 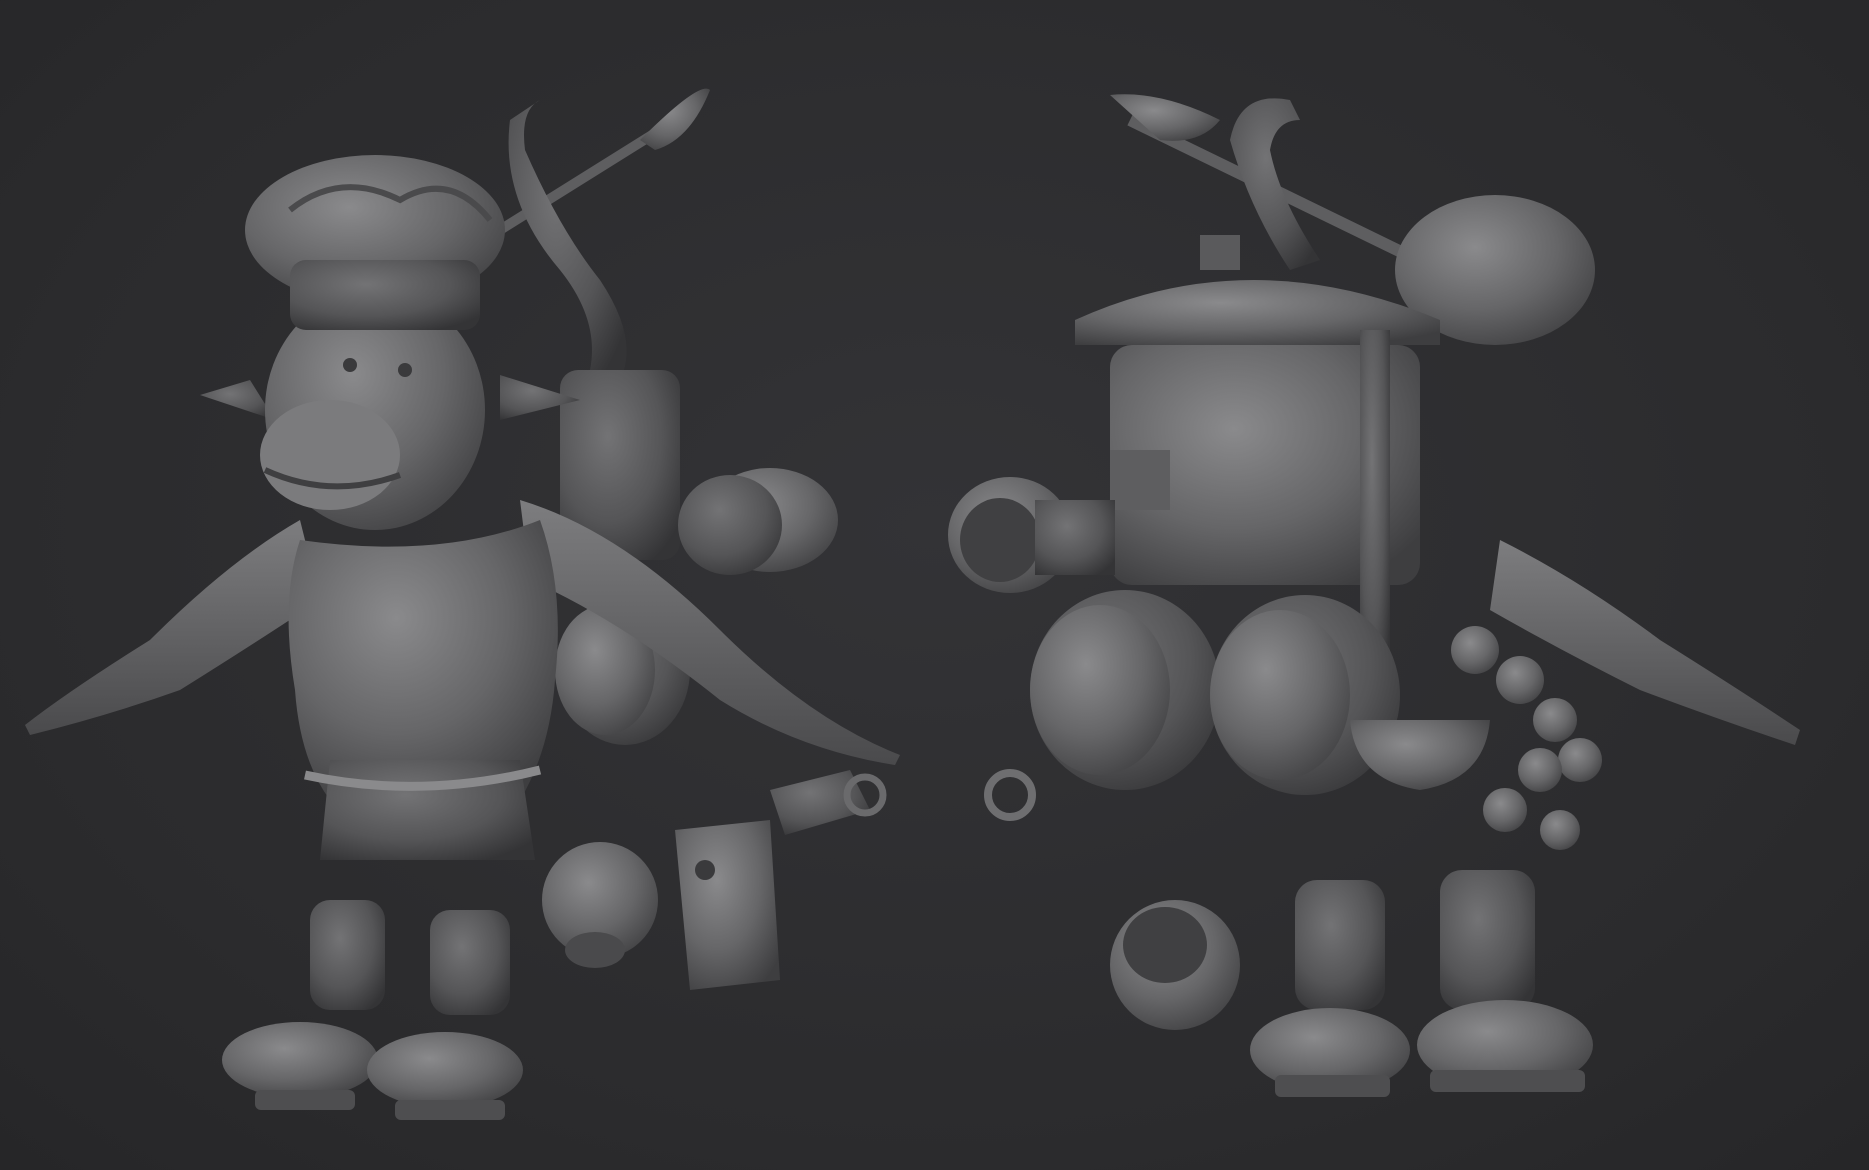 What do you see at coordinates (1275, 184) in the screenshot?
I see `back-tentacle` at bounding box center [1275, 184].